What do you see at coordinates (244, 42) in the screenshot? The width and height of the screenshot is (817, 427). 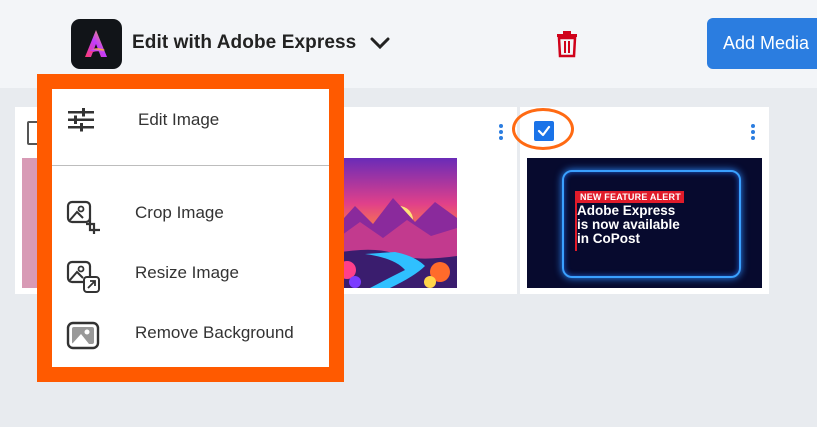 I see `brand-title: Edit with Adobe Express` at bounding box center [244, 42].